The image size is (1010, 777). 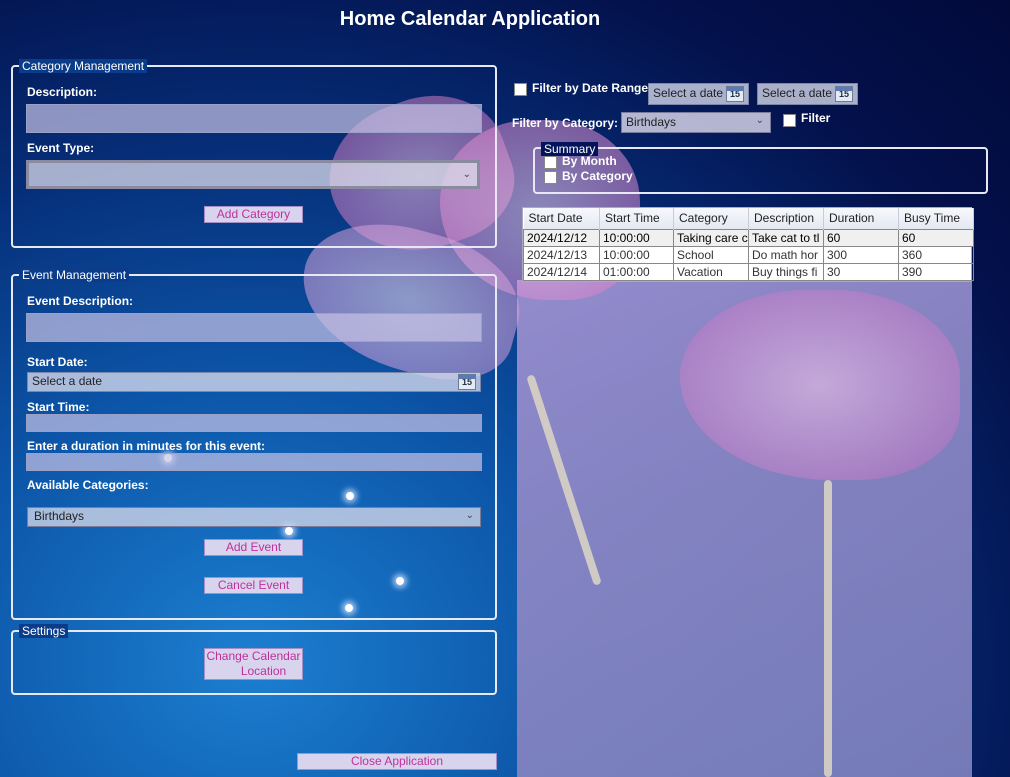 I want to click on available-categories-select: Birthdays ⌄, so click(x=254, y=517).